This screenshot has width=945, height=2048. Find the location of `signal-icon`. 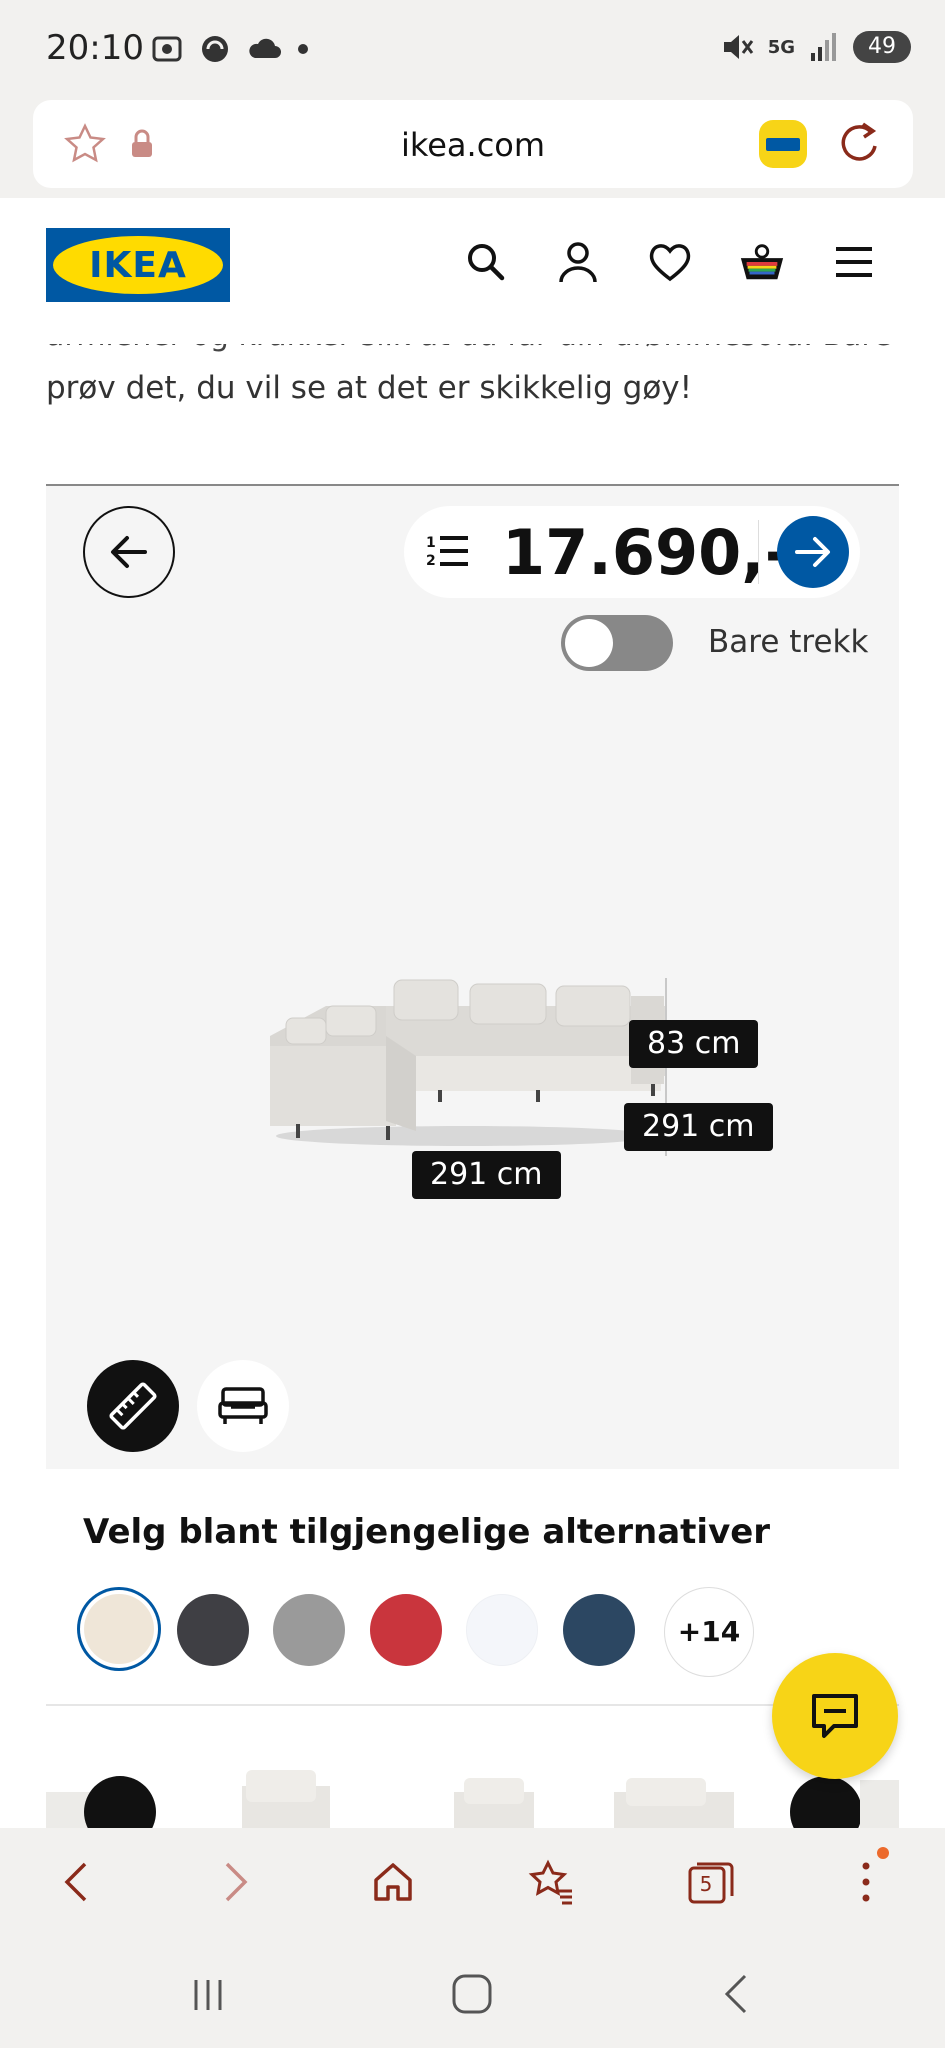

signal-icon is located at coordinates (823, 47).